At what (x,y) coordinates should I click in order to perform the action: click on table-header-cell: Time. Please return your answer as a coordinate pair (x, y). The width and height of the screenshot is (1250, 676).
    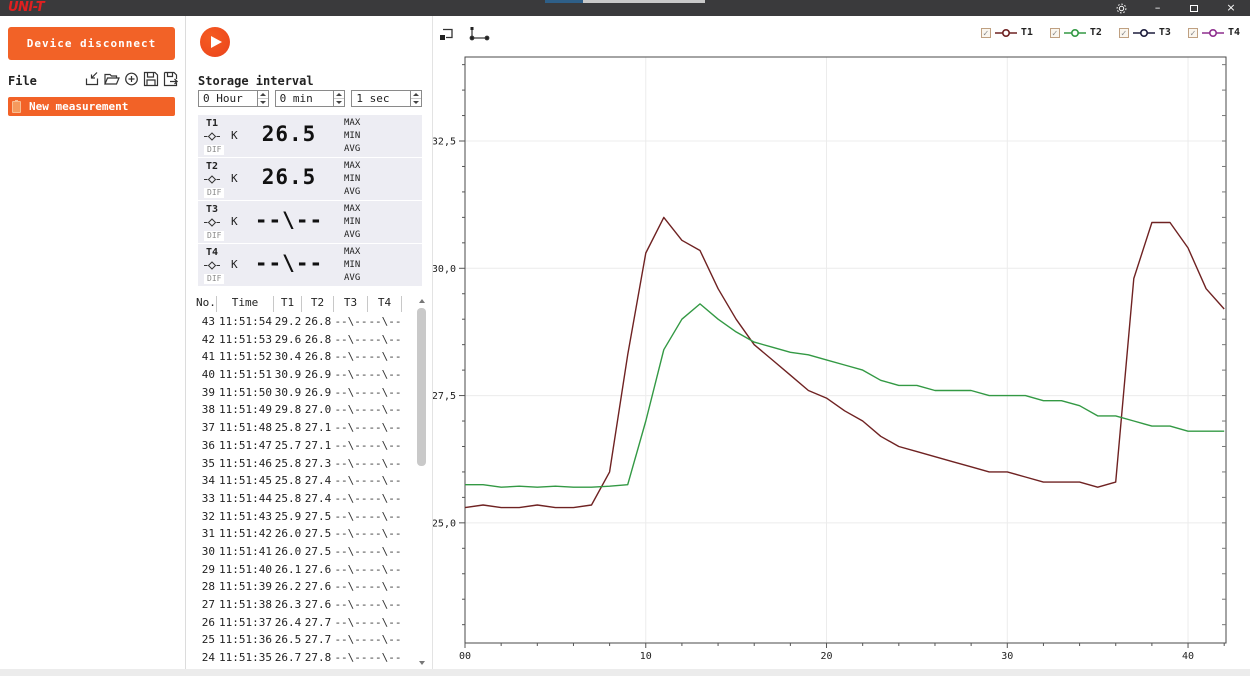
    Looking at the image, I should click on (245, 304).